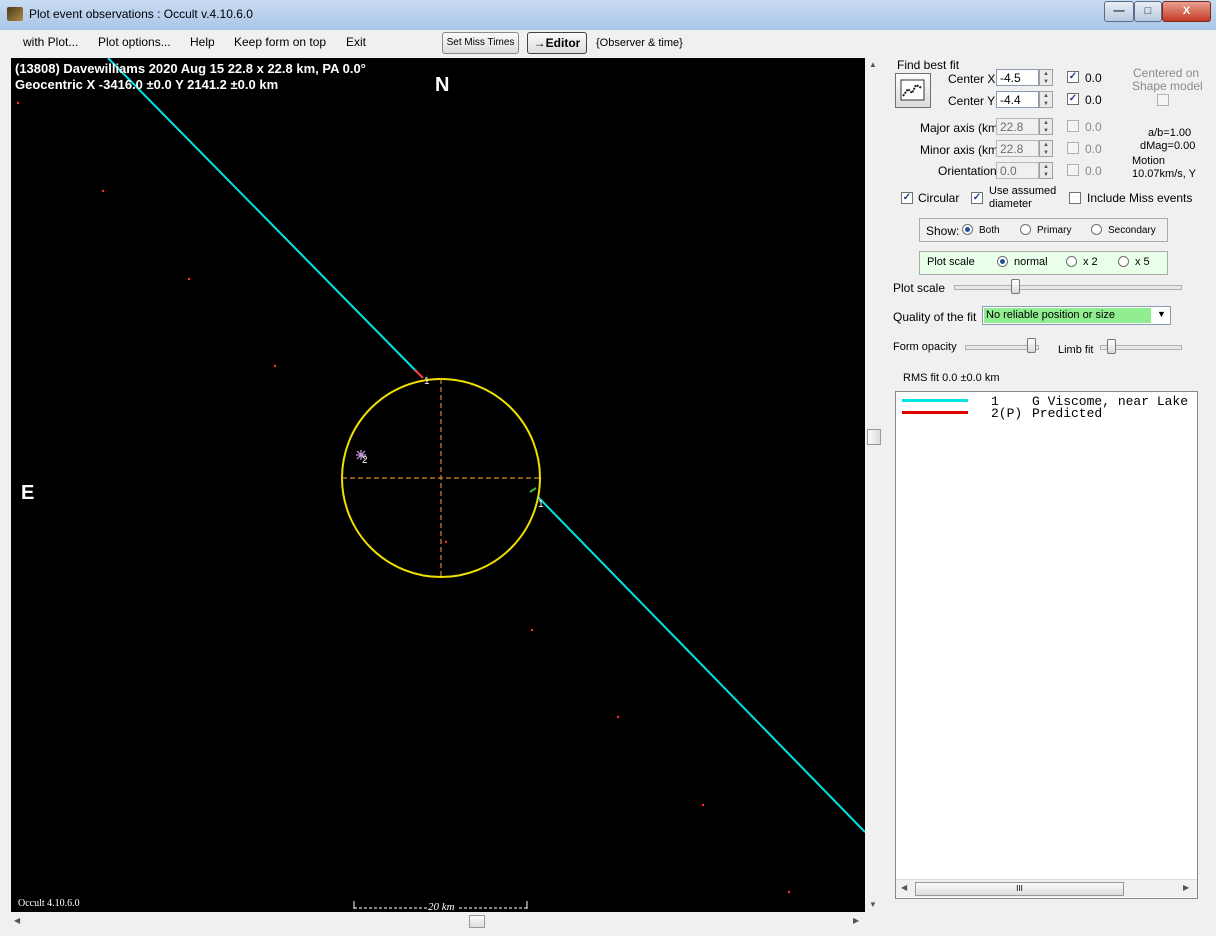  Describe the element at coordinates (1025, 229) in the screenshot. I see `show-primary-radio` at that location.